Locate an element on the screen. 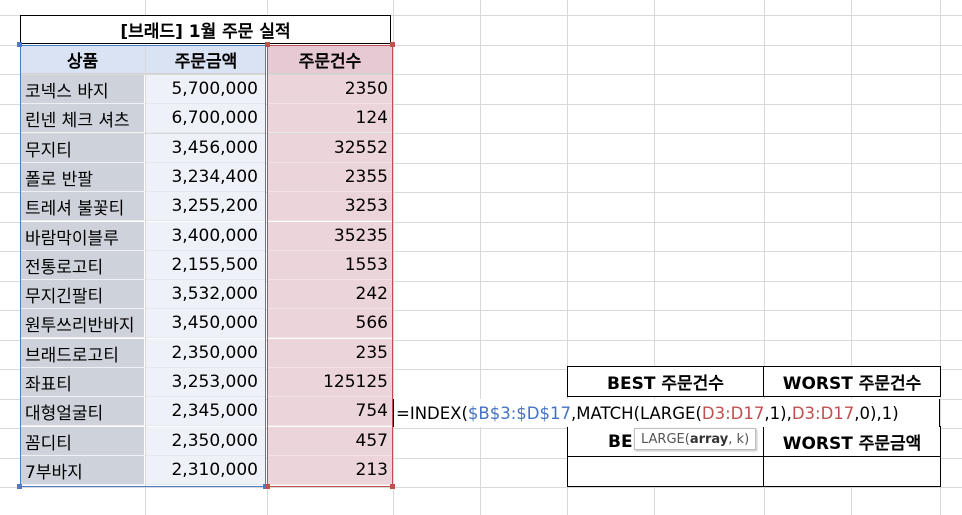 The height and width of the screenshot is (515, 962). tooltip-arg-rest: , k) is located at coordinates (739, 439).